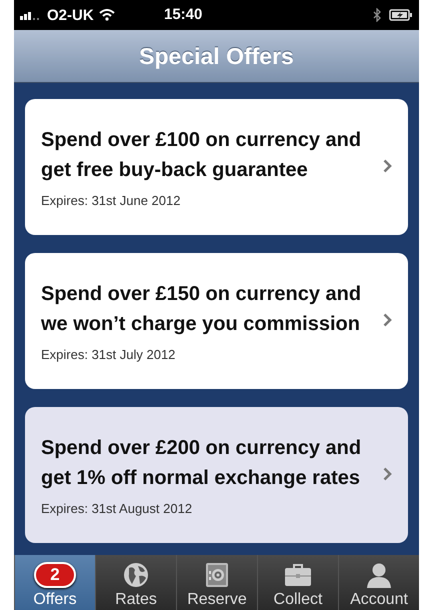 This screenshot has width=421, height=610. I want to click on offer-expiry: Expires: 31st August 2012, so click(117, 508).